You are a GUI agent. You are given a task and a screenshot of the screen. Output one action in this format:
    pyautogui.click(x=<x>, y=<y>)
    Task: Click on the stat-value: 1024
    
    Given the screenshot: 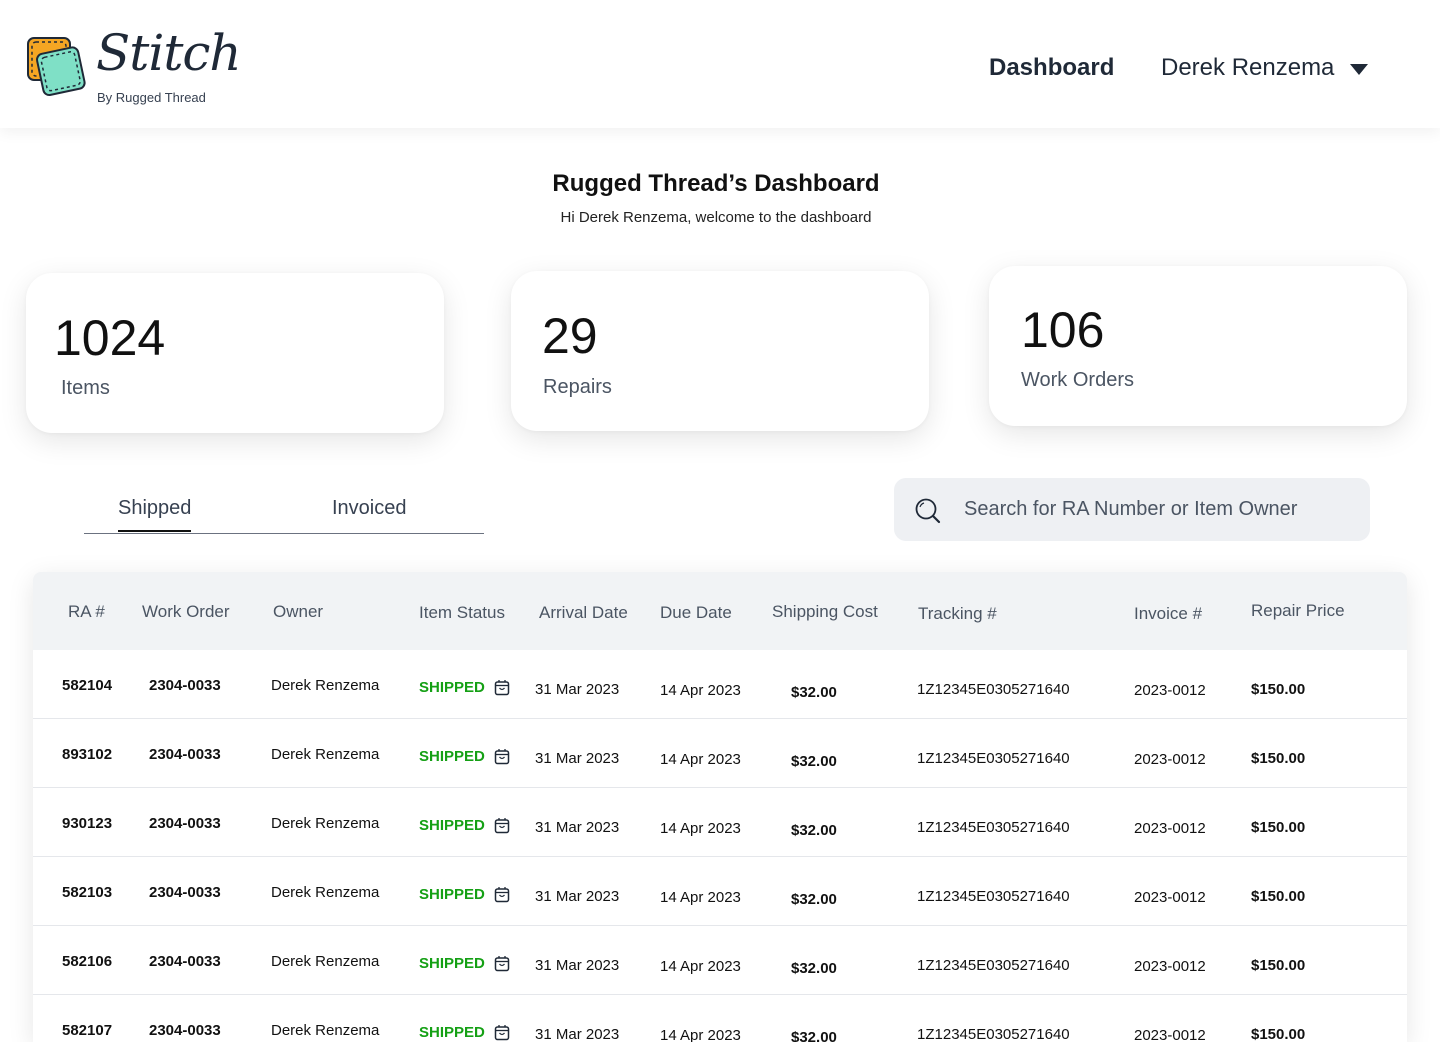 What is the action you would take?
    pyautogui.click(x=110, y=338)
    